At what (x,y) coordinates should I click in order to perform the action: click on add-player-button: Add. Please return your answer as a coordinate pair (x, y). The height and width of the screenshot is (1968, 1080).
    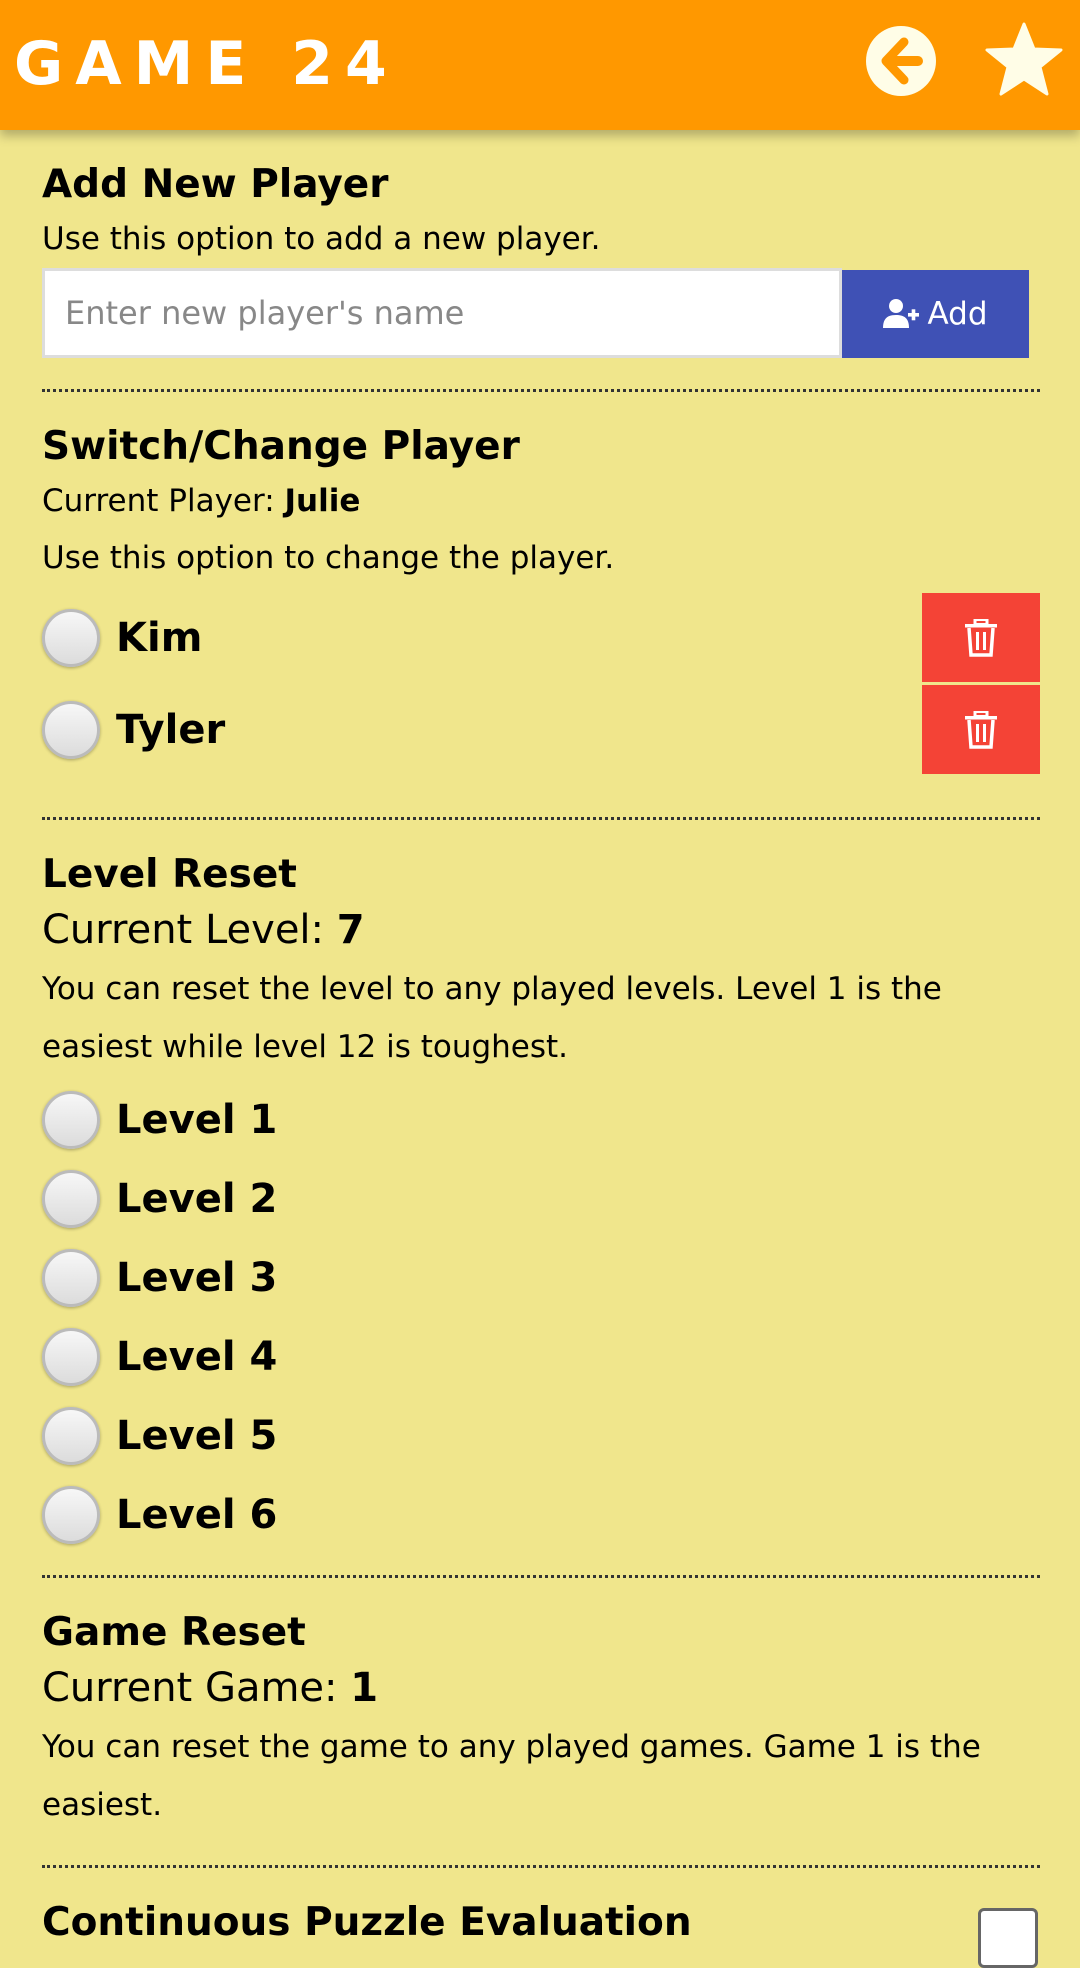
    Looking at the image, I should click on (935, 314).